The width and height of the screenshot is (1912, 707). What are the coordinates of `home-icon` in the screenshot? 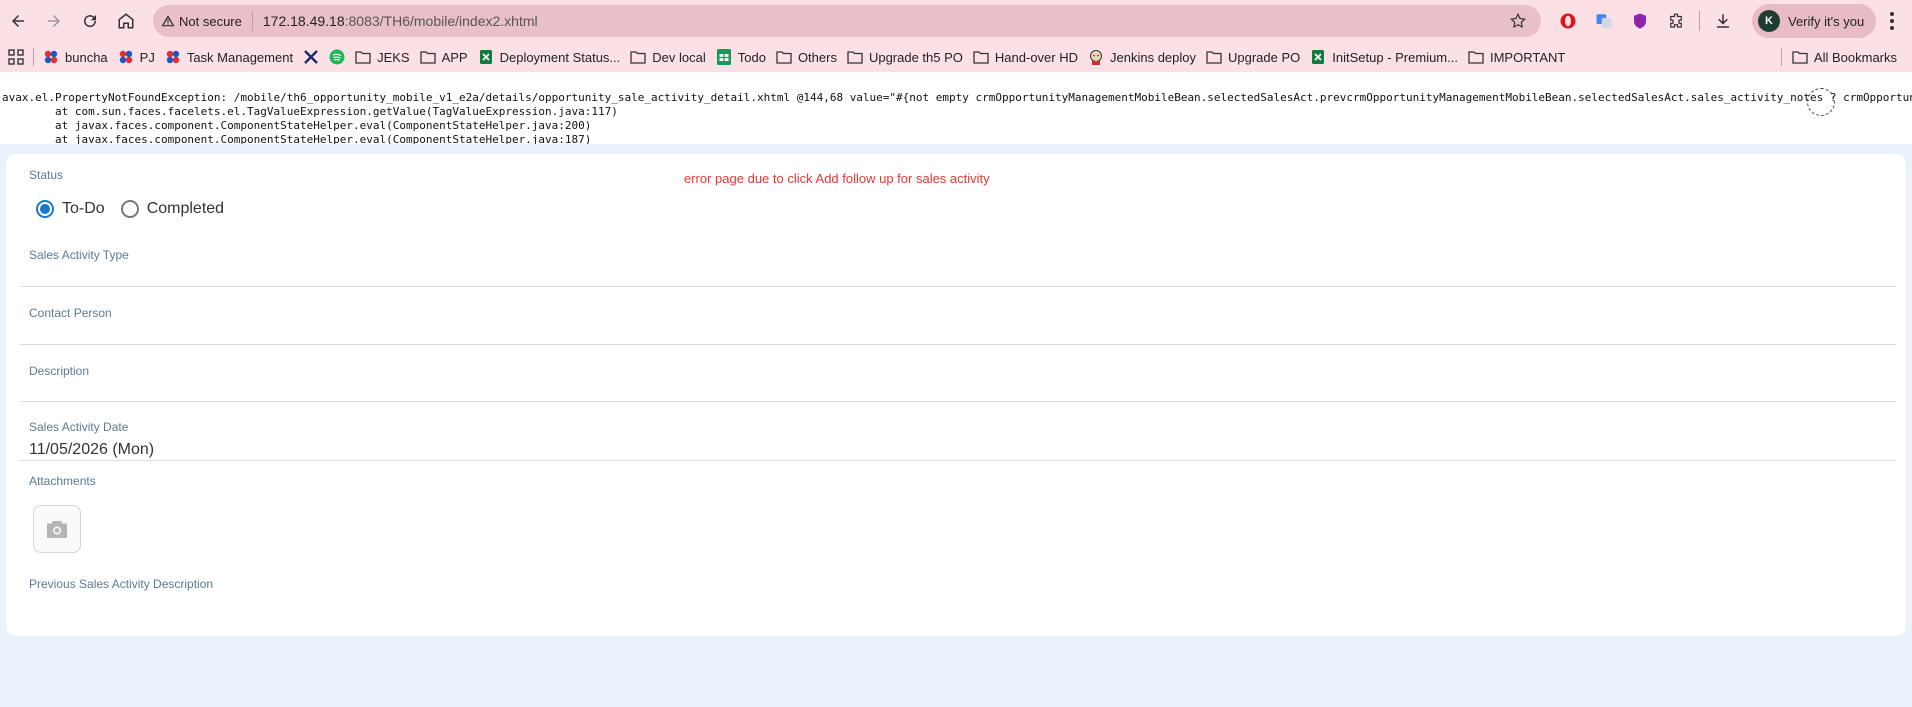 It's located at (126, 21).